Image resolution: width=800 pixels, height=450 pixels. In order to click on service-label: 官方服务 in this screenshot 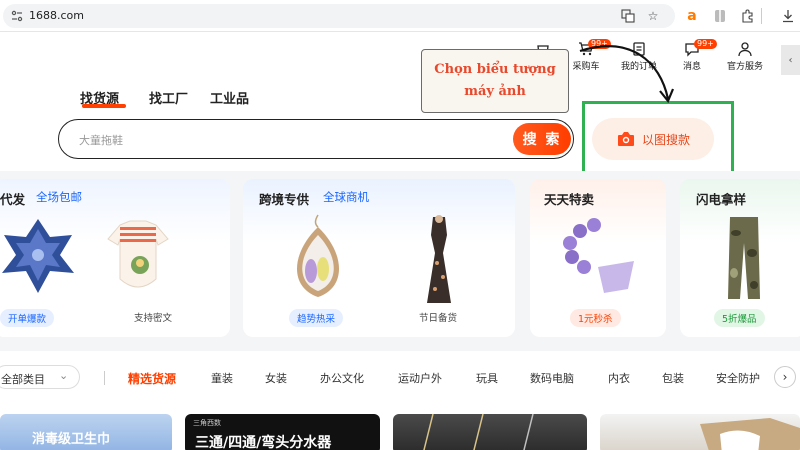, I will do `click(744, 67)`.